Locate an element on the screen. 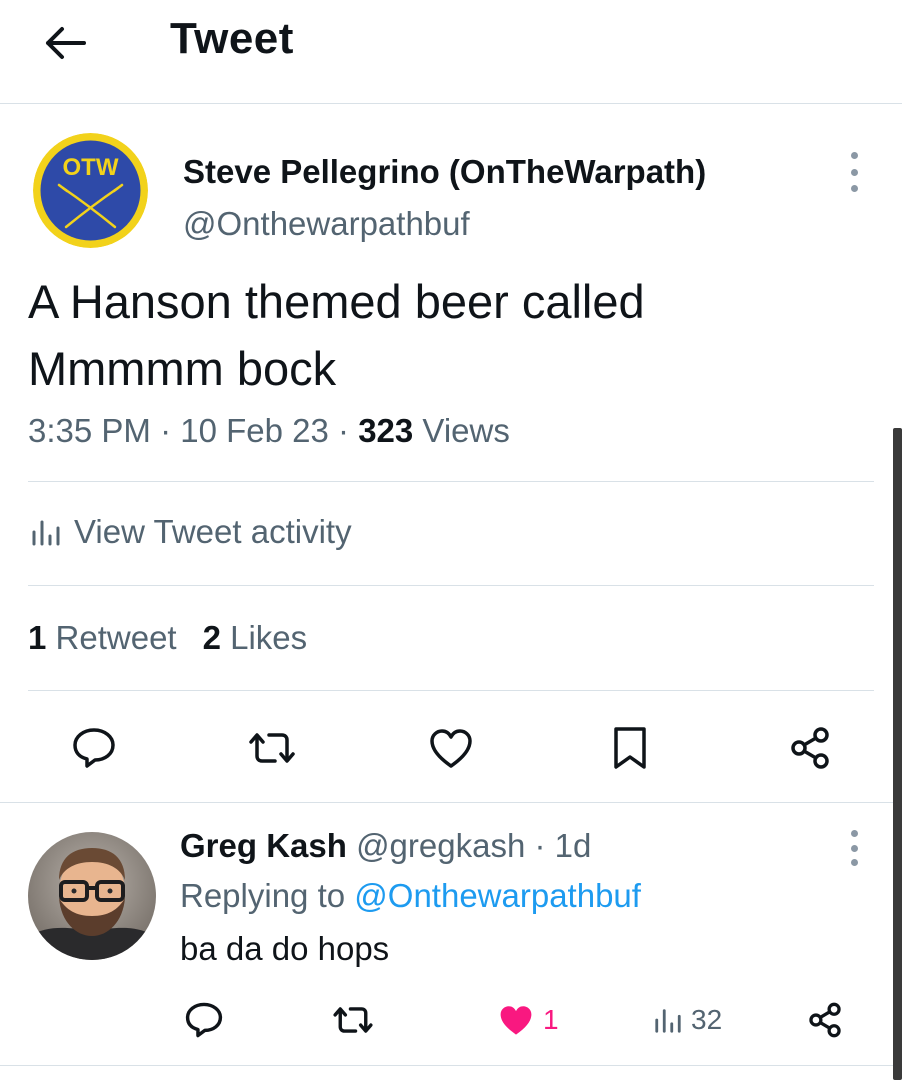 Image resolution: width=902 pixels, height=1080 pixels. views-label: Views is located at coordinates (466, 430).